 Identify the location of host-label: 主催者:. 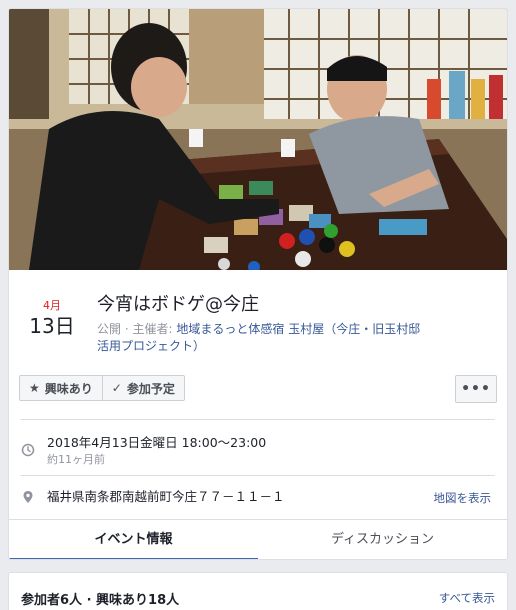
(152, 329).